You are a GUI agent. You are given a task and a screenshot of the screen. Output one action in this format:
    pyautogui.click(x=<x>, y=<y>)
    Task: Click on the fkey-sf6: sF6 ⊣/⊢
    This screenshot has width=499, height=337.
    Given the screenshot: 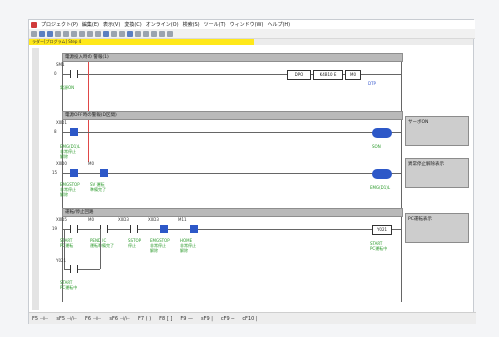 What is the action you would take?
    pyautogui.click(x=119, y=319)
    